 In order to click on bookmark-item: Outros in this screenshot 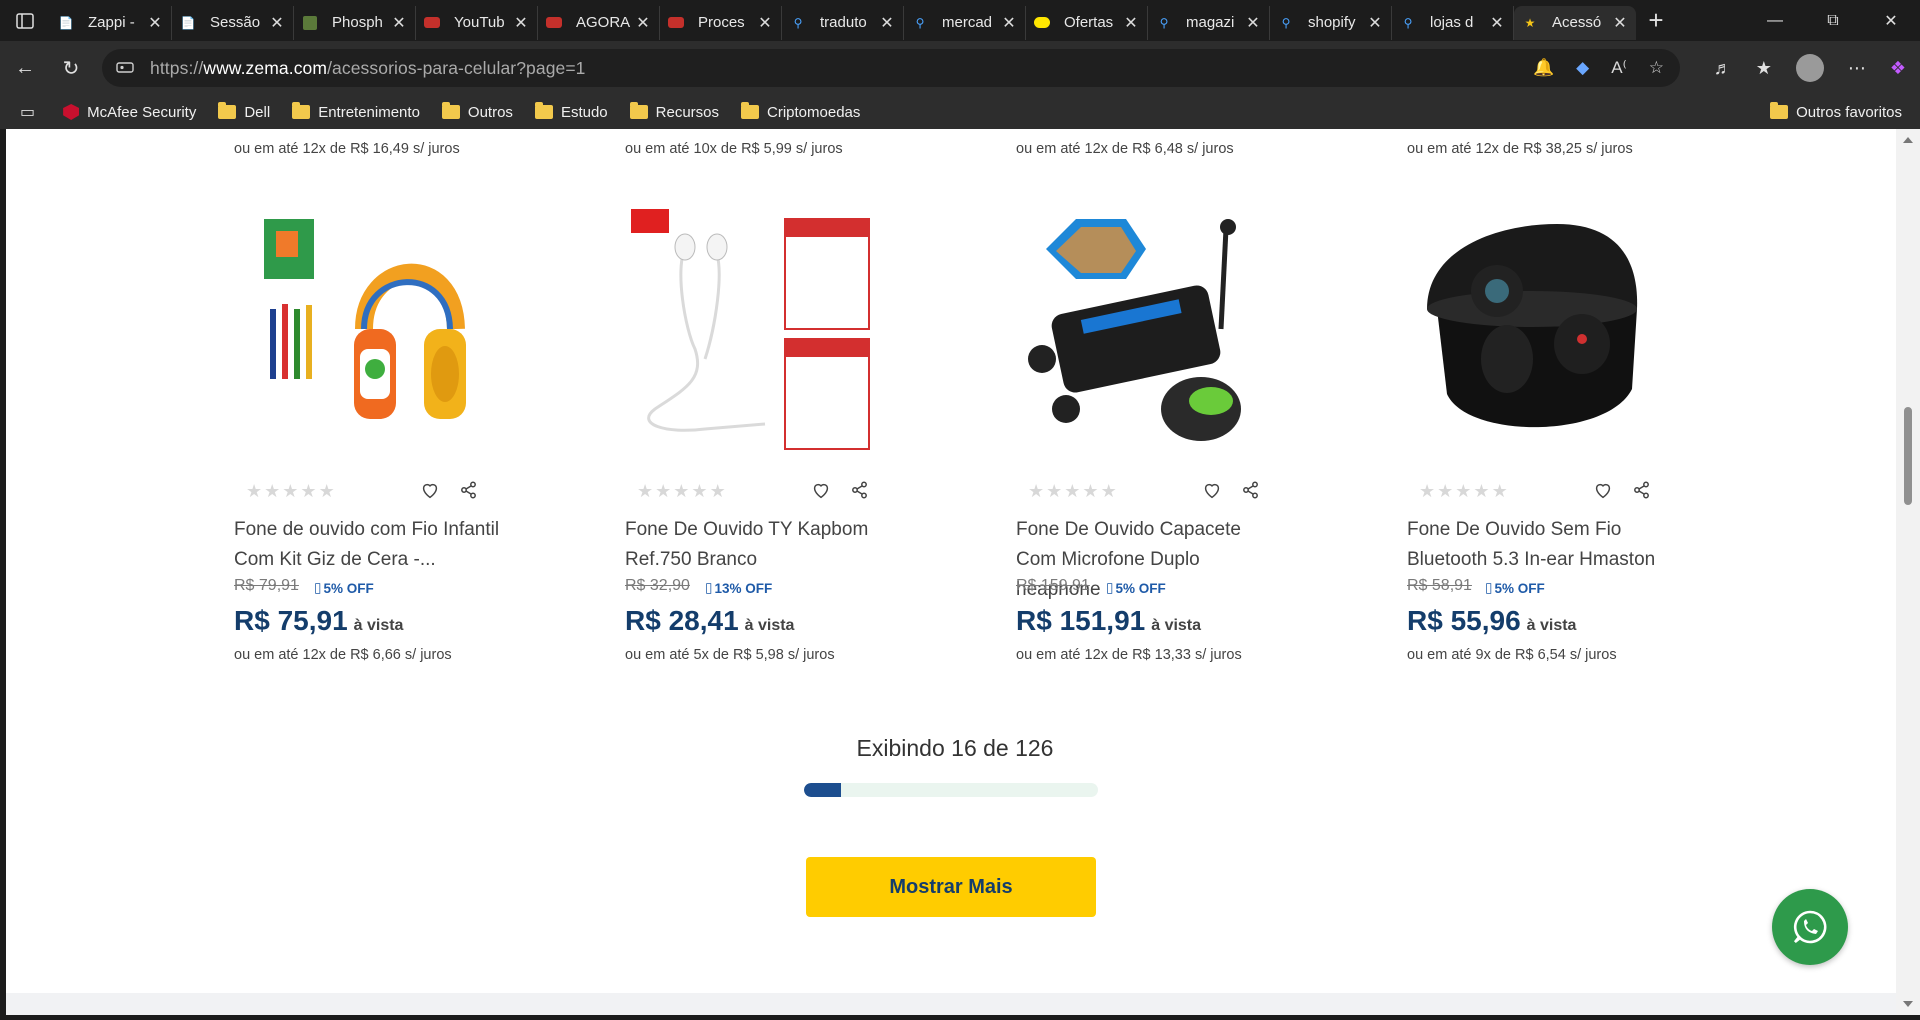, I will do `click(477, 111)`.